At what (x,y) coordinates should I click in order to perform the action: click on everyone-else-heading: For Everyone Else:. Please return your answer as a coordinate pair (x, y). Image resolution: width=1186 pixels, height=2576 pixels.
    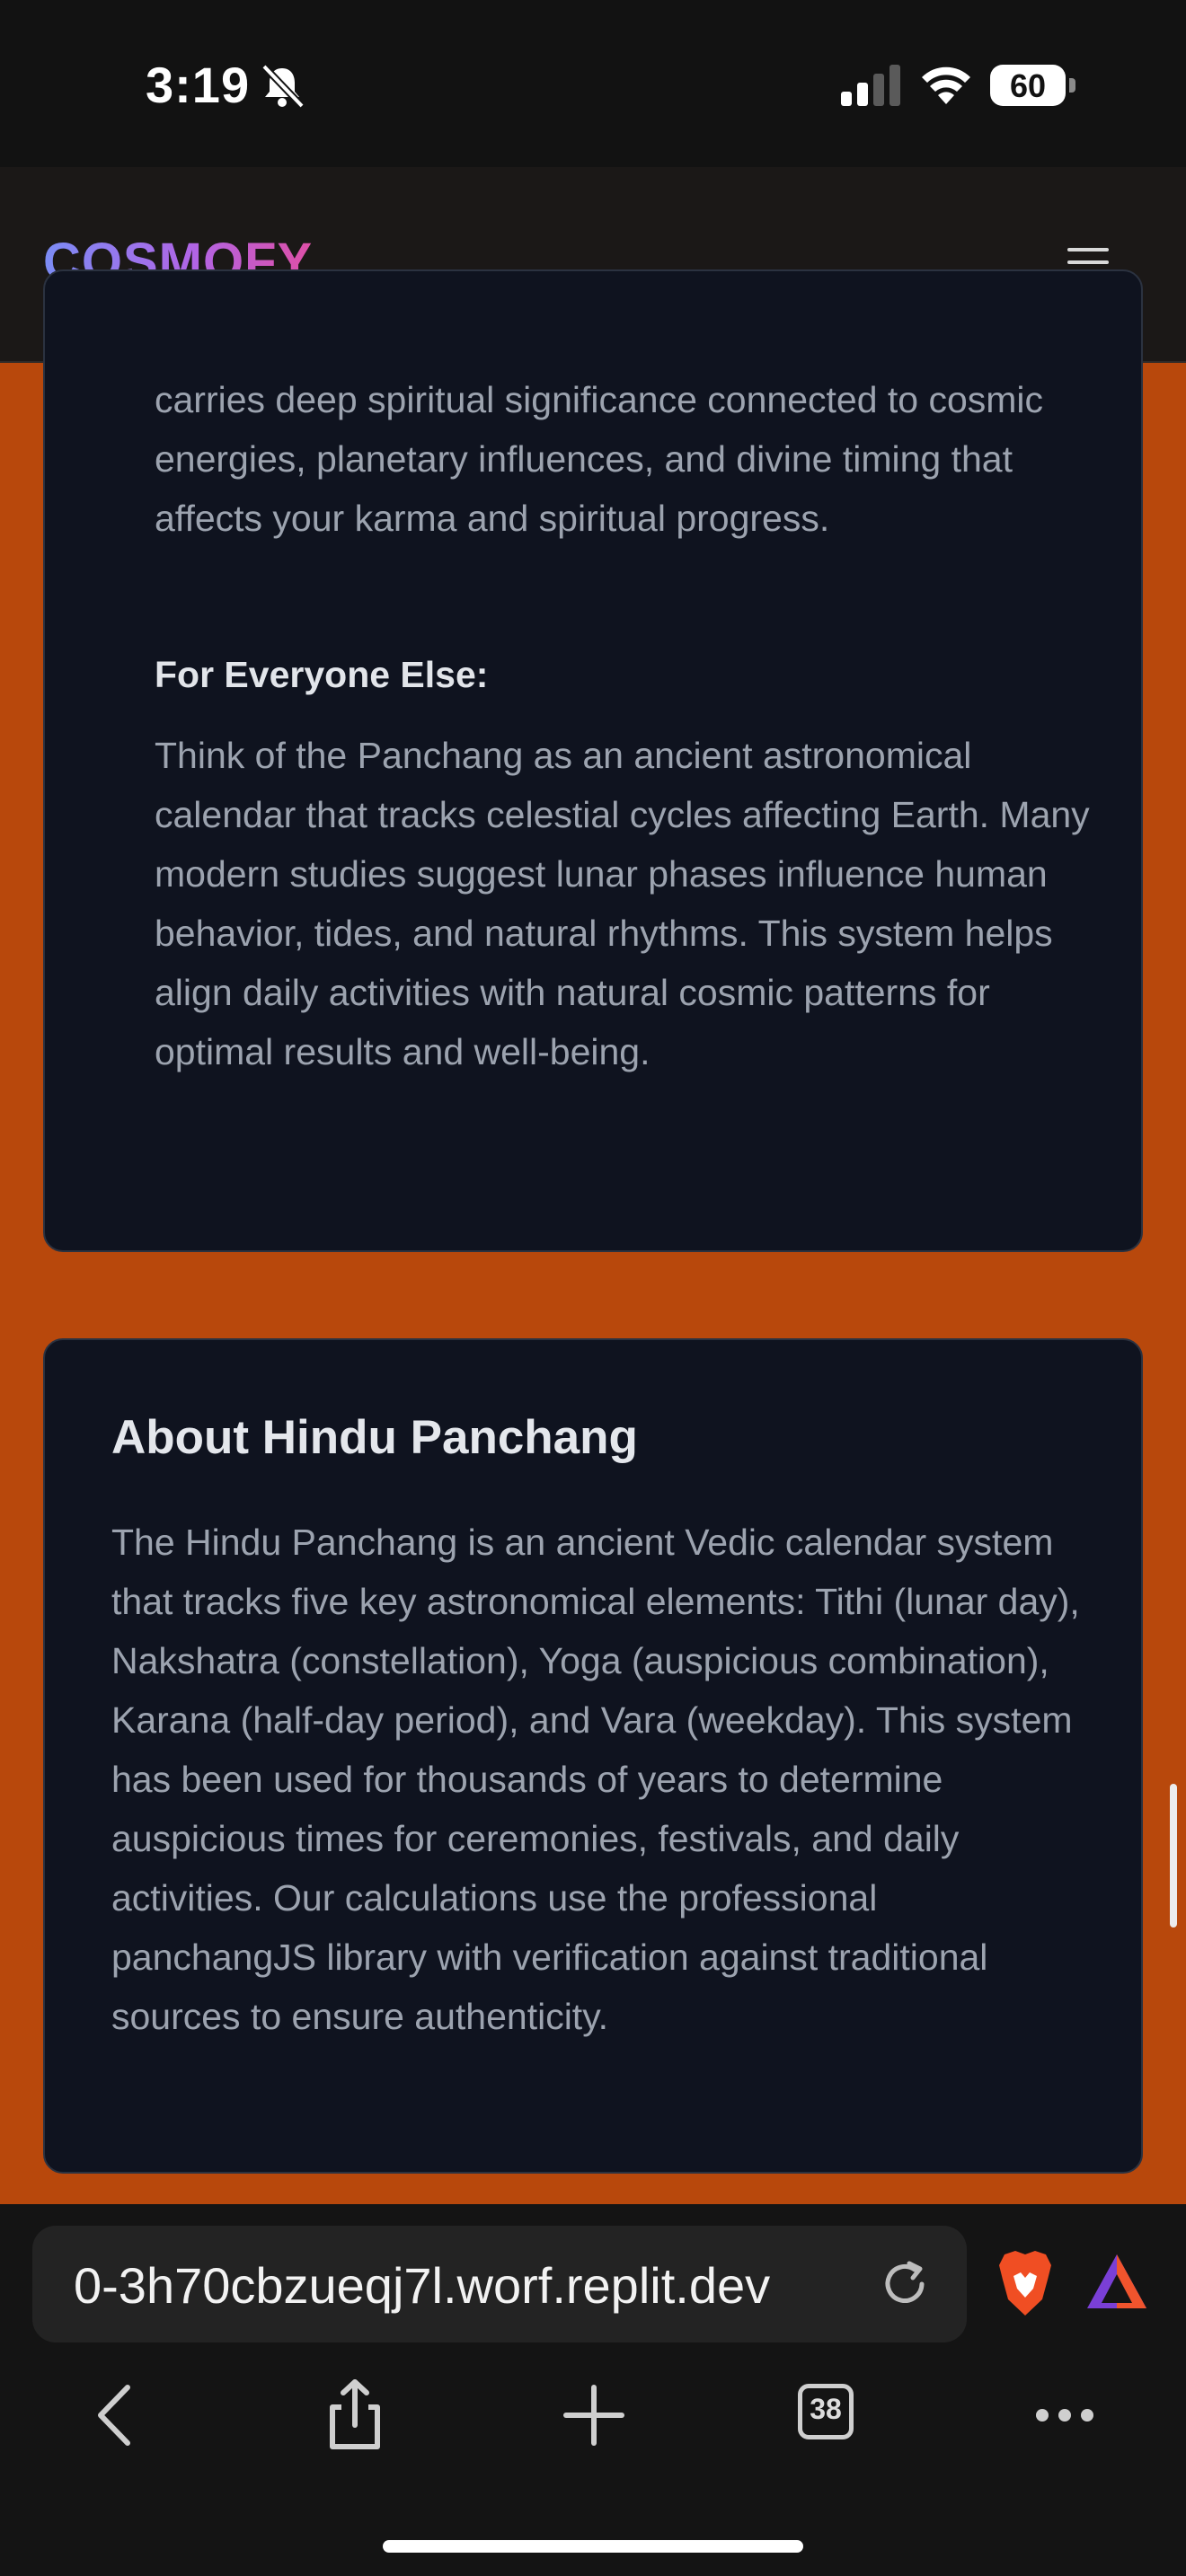
    Looking at the image, I should click on (322, 674).